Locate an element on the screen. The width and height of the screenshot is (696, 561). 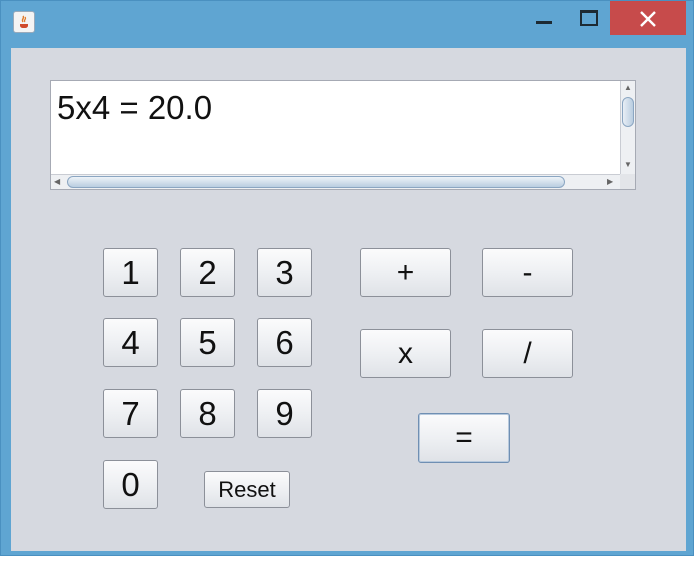
scroll-up-arrow-icon: ▲ is located at coordinates (628, 88).